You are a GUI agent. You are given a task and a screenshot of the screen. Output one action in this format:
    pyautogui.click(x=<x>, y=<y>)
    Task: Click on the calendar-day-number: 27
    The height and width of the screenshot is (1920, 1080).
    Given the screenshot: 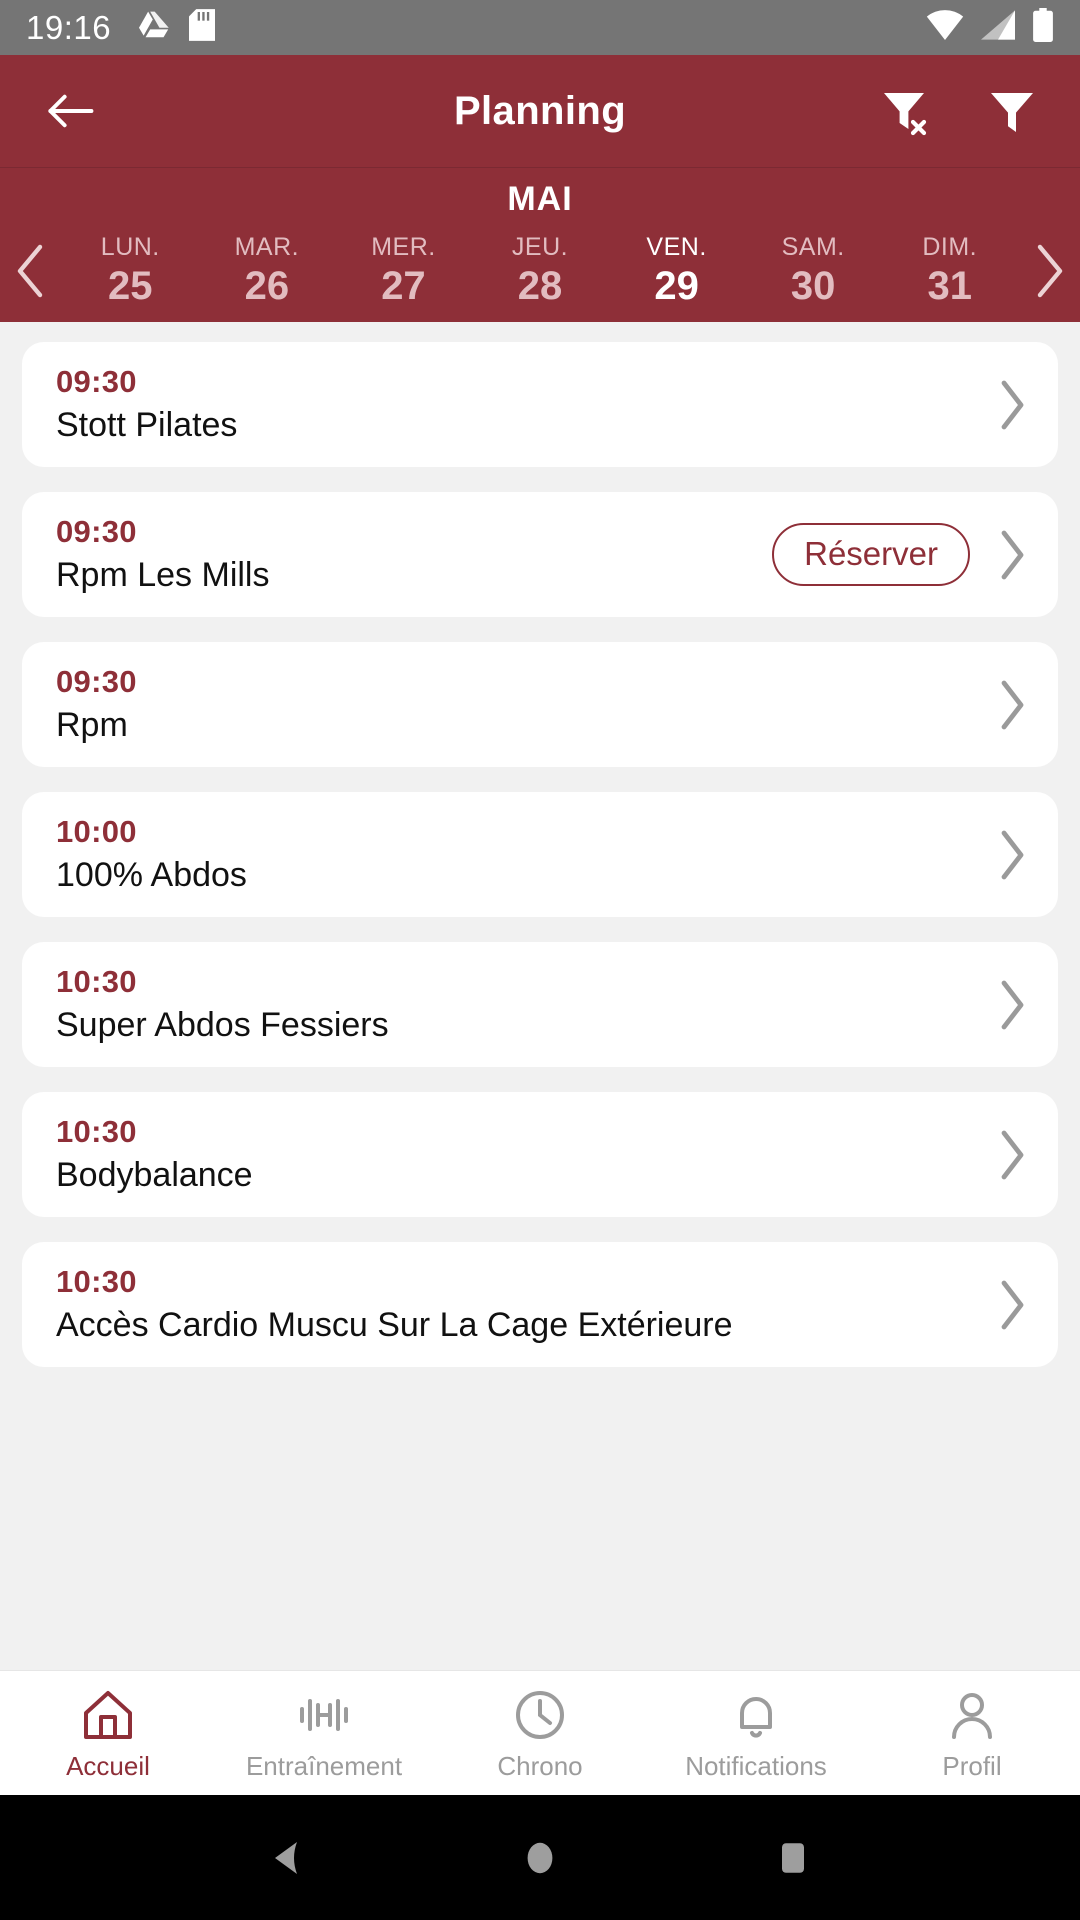 What is the action you would take?
    pyautogui.click(x=403, y=286)
    